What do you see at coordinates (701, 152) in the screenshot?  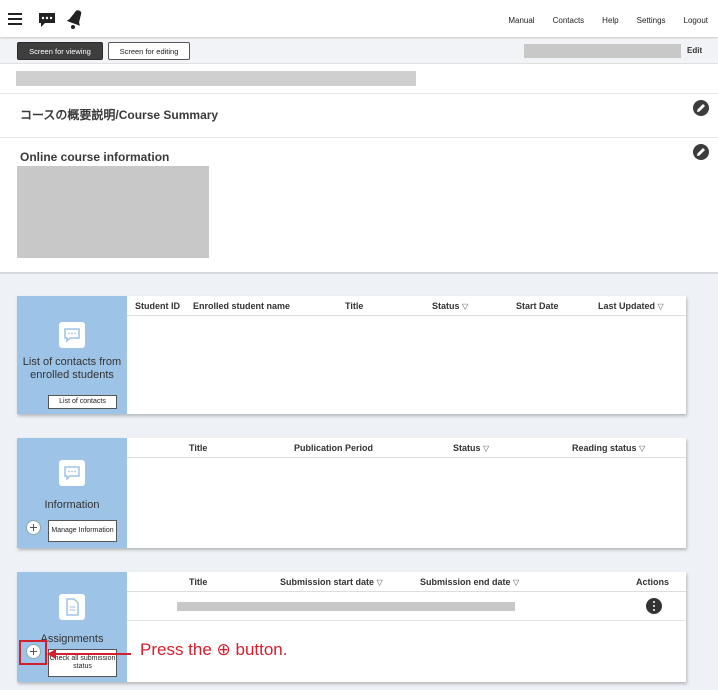 I see `edit-online-info-pencil-icon` at bounding box center [701, 152].